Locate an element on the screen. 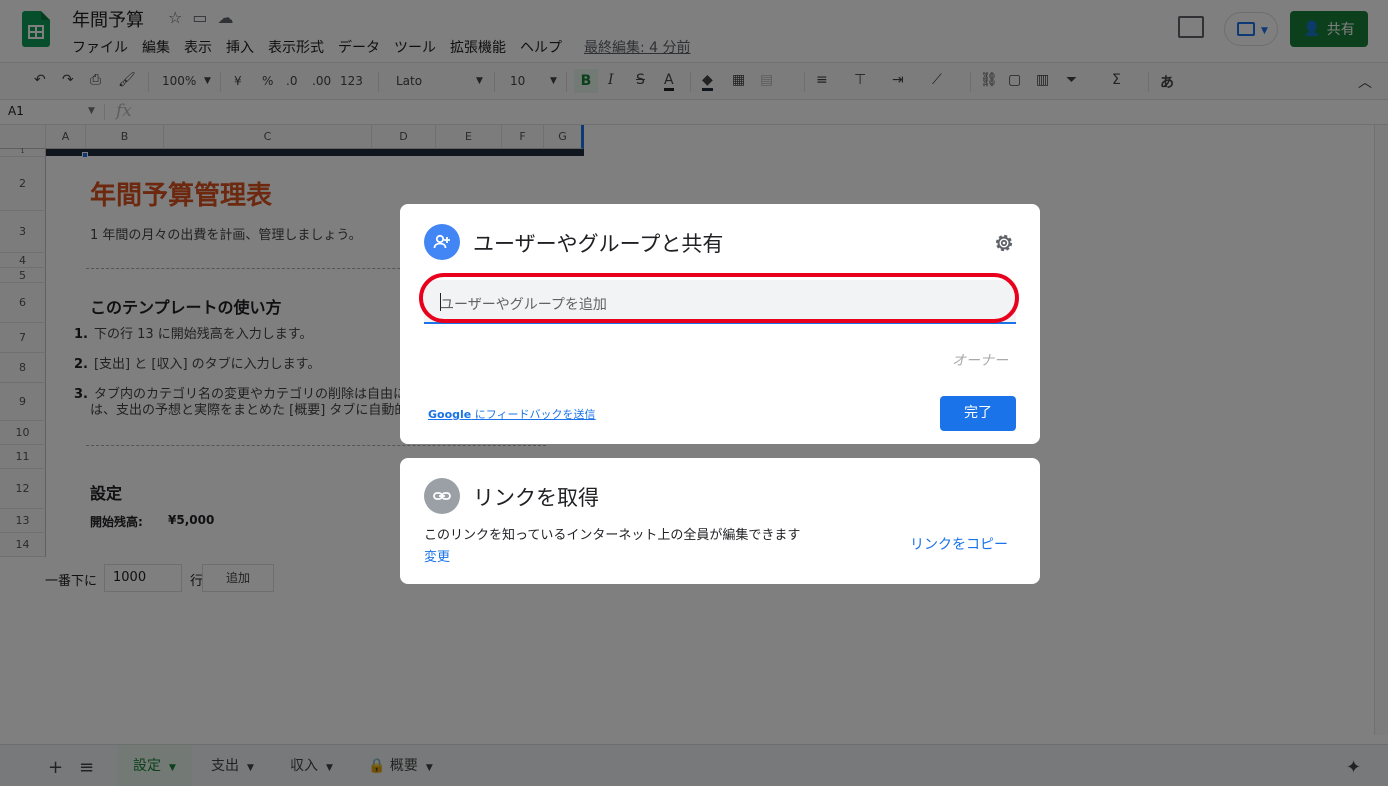  share-dialog-title: ユーザーやグループと共有 is located at coordinates (598, 244).